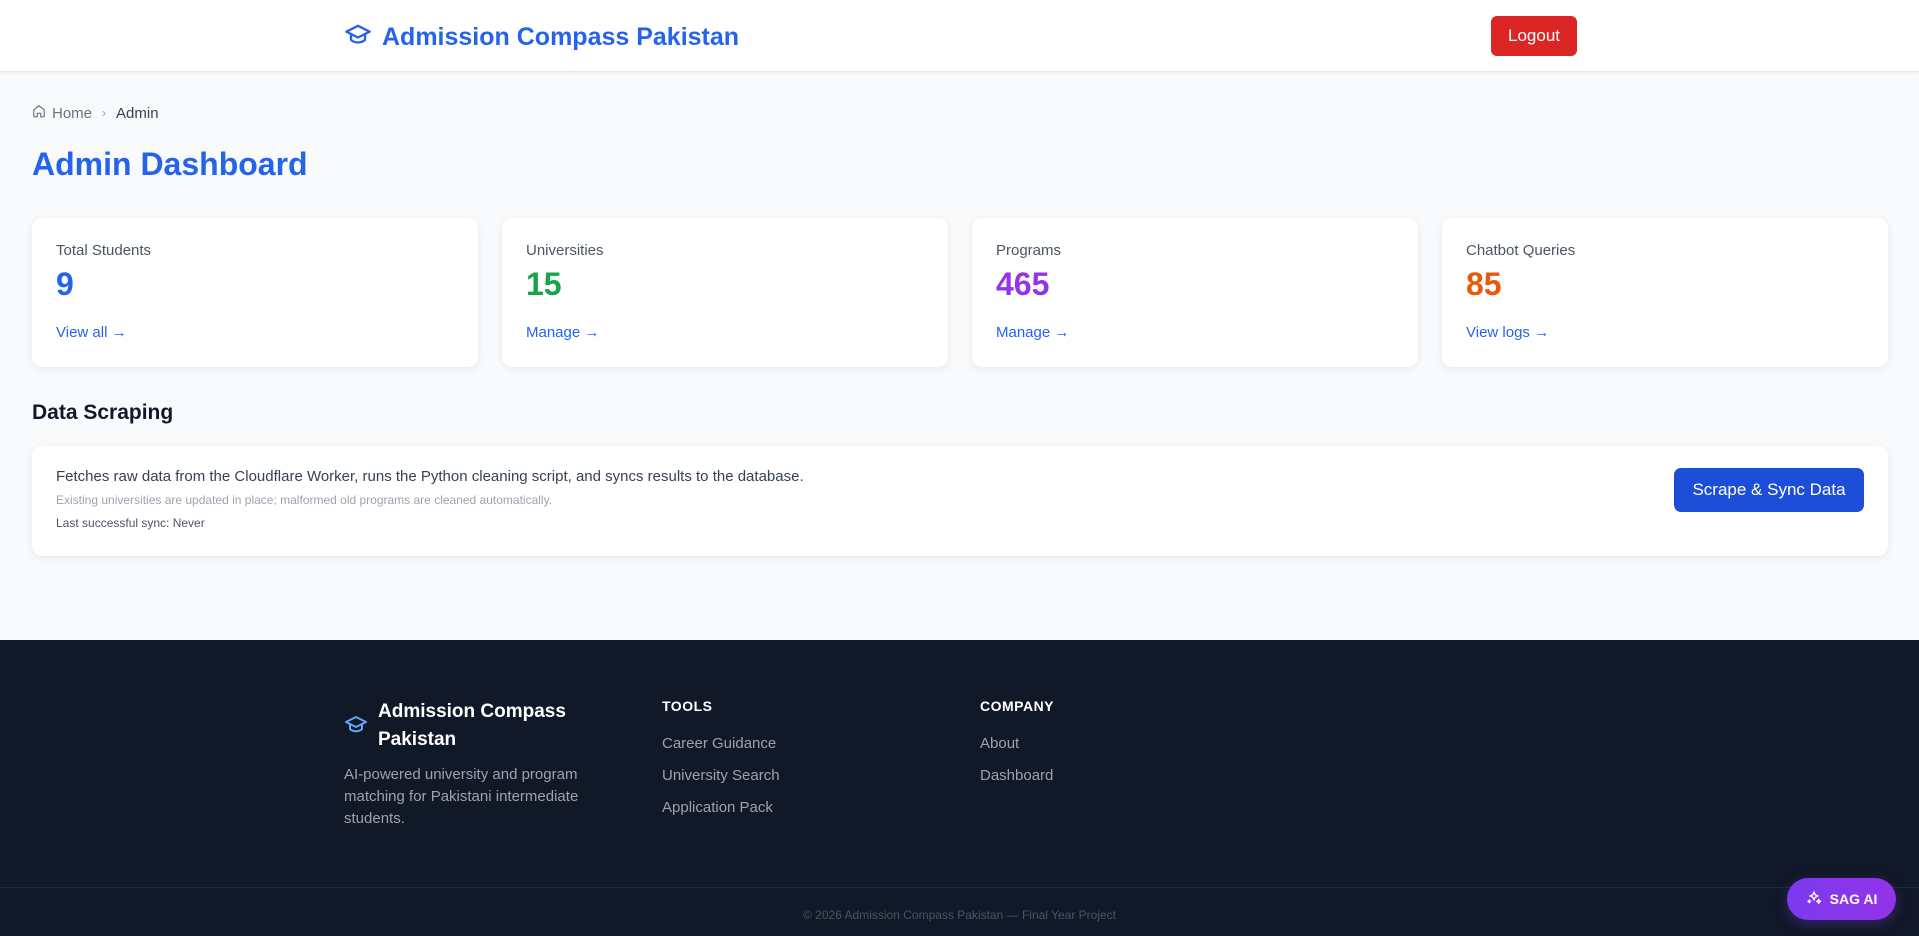  Describe the element at coordinates (562, 332) in the screenshot. I see `manage-universities-link: Manage →` at that location.